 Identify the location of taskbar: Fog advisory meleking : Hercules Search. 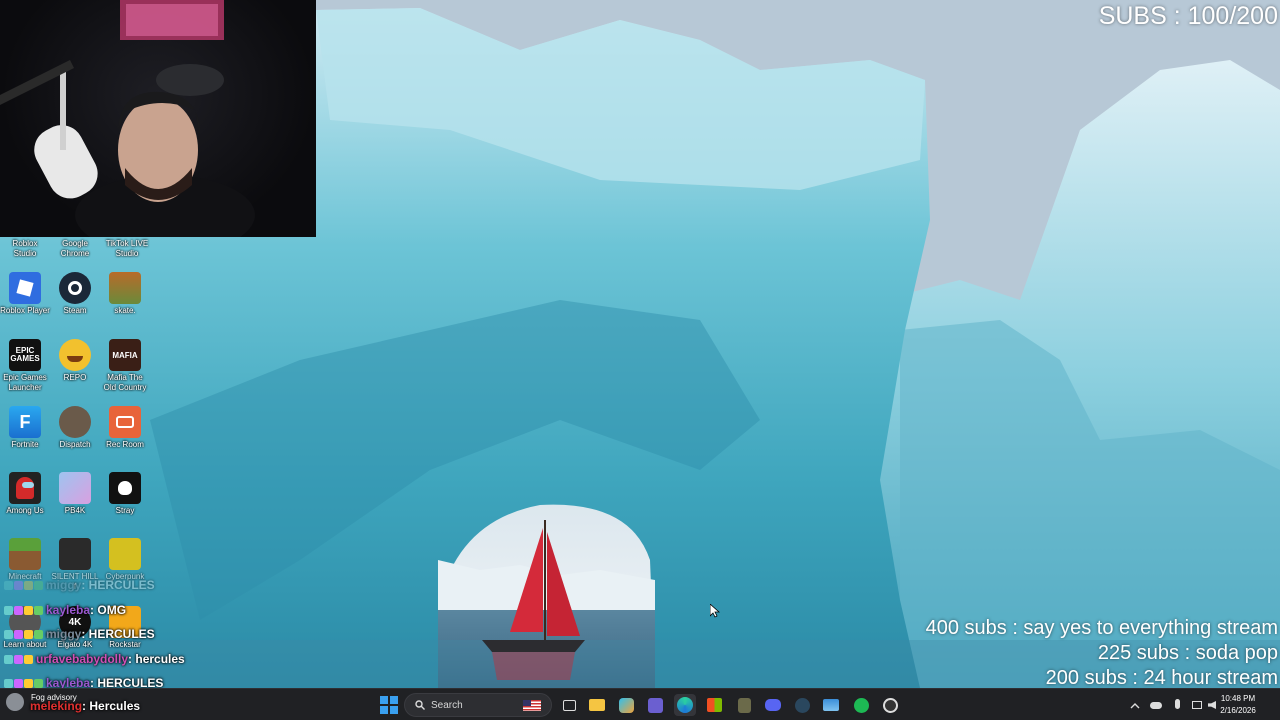
(640, 704).